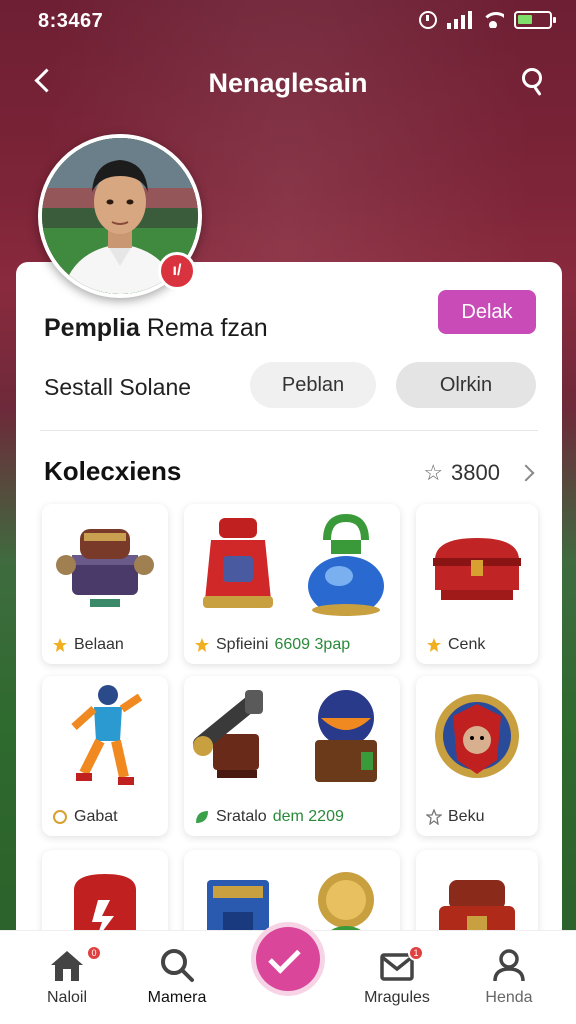 This screenshot has width=576, height=1024. Describe the element at coordinates (313, 385) in the screenshot. I see `filter-pill-1: Peblan` at that location.